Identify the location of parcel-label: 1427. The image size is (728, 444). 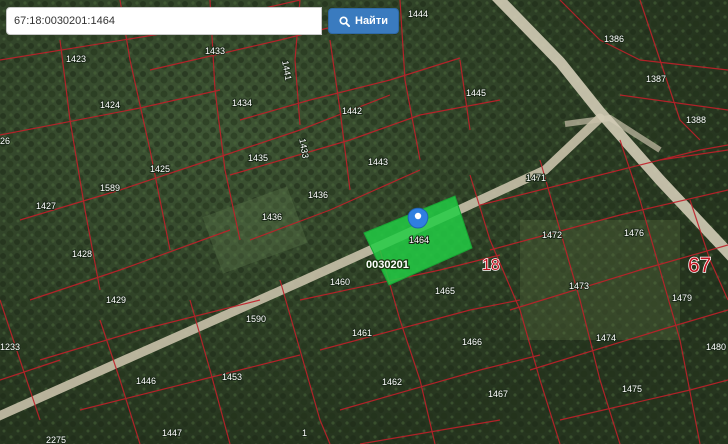
(46, 206).